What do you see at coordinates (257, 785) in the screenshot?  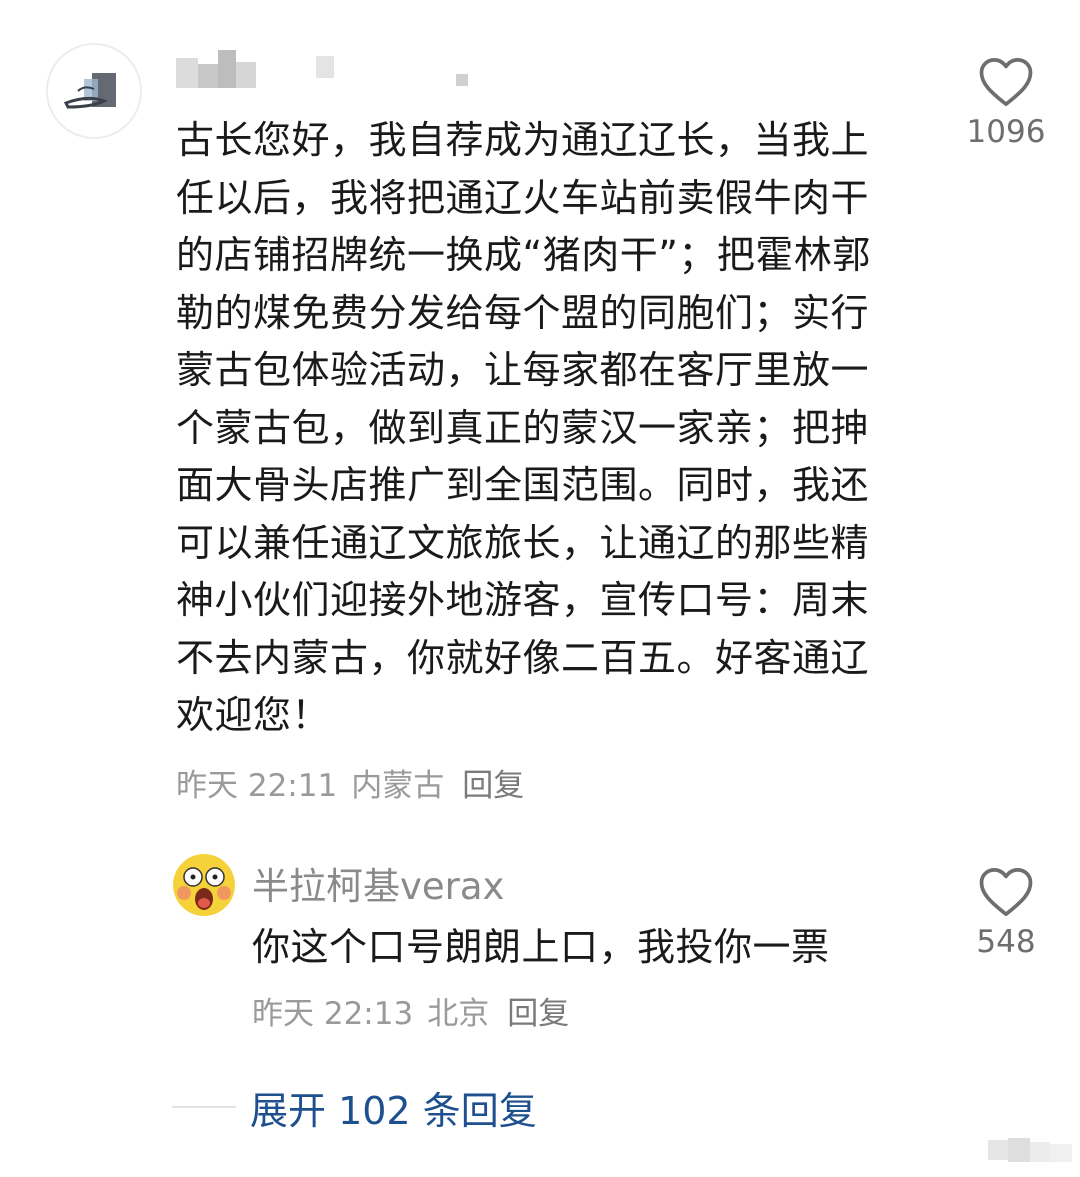 I see `comment-time: 昨天 22:11` at bounding box center [257, 785].